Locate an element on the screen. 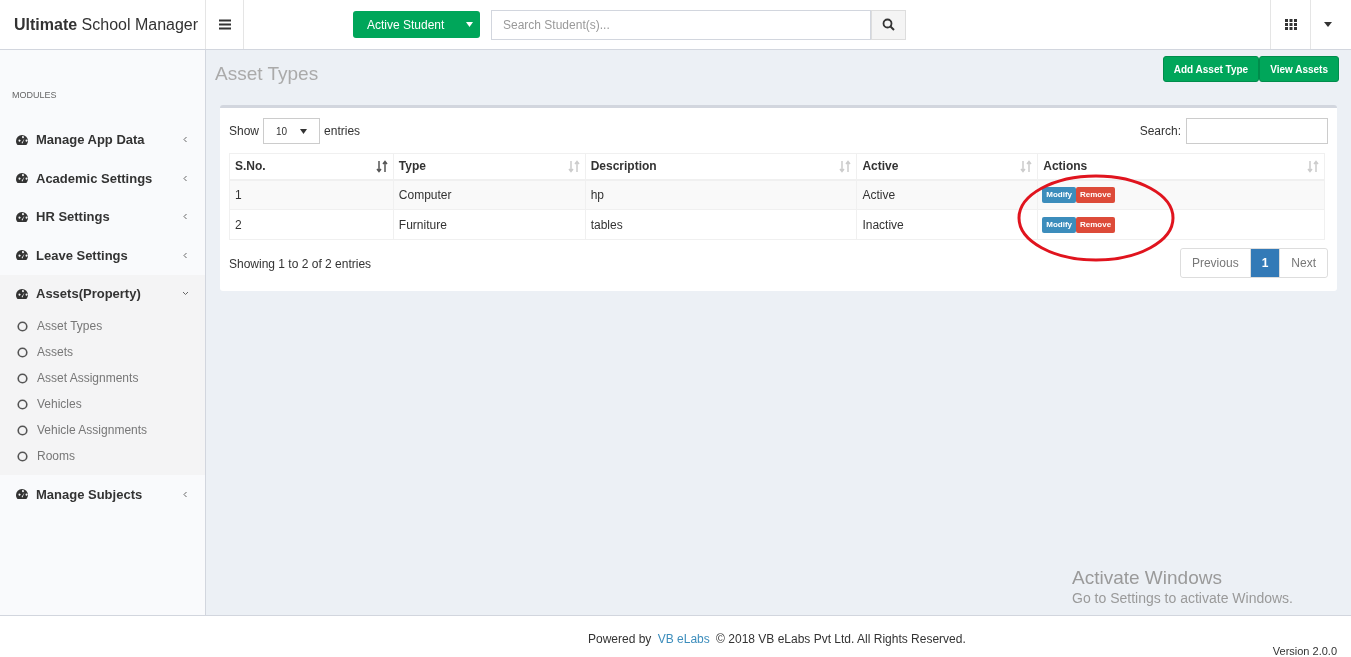 Image resolution: width=1351 pixels, height=657 pixels. table-cell: Computer is located at coordinates (489, 194).